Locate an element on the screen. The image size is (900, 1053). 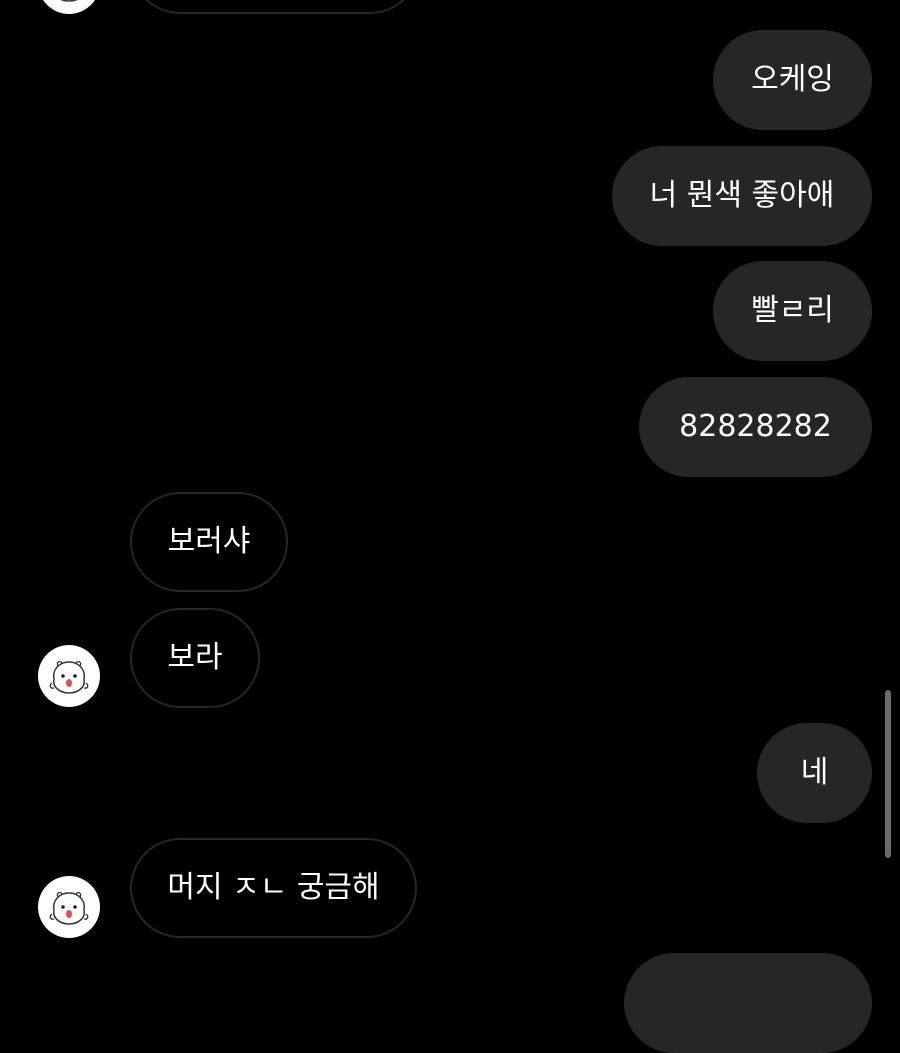
message-bubble-received: 보라 is located at coordinates (195, 658).